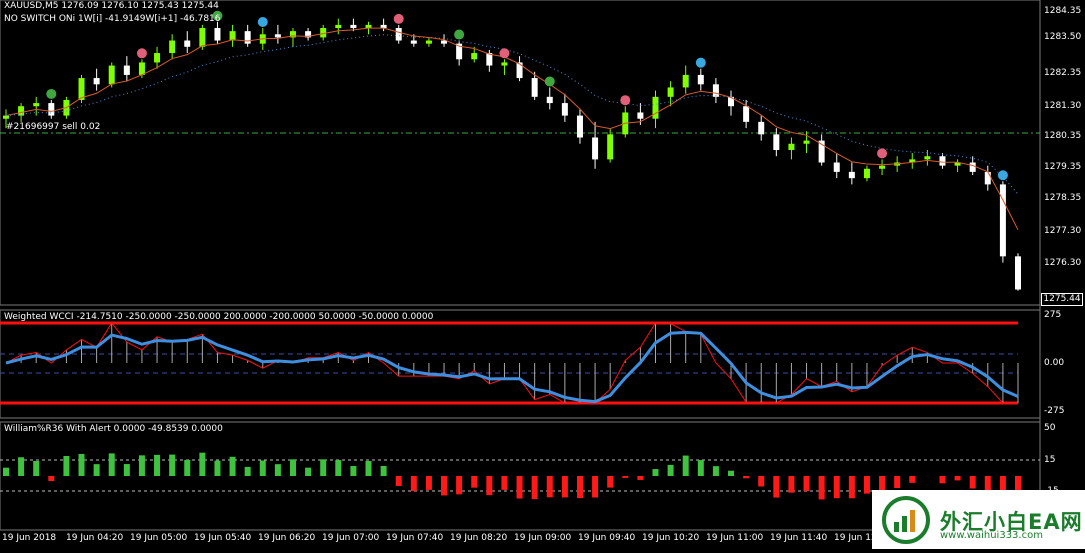 The image size is (1085, 553). Describe the element at coordinates (1063, 73) in the screenshot. I see `price-axis-label: 1282.35` at that location.